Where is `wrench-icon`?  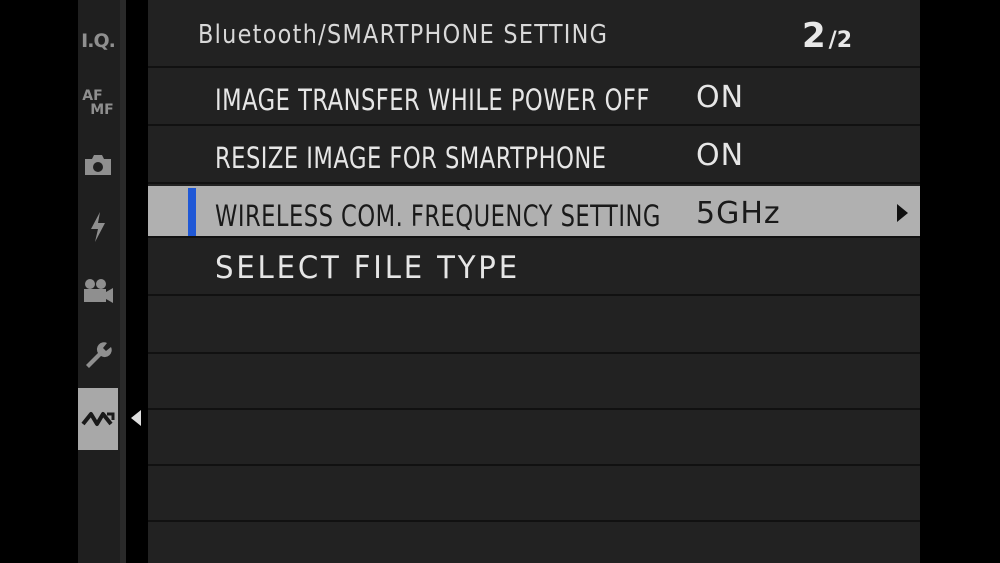
wrench-icon is located at coordinates (99, 355).